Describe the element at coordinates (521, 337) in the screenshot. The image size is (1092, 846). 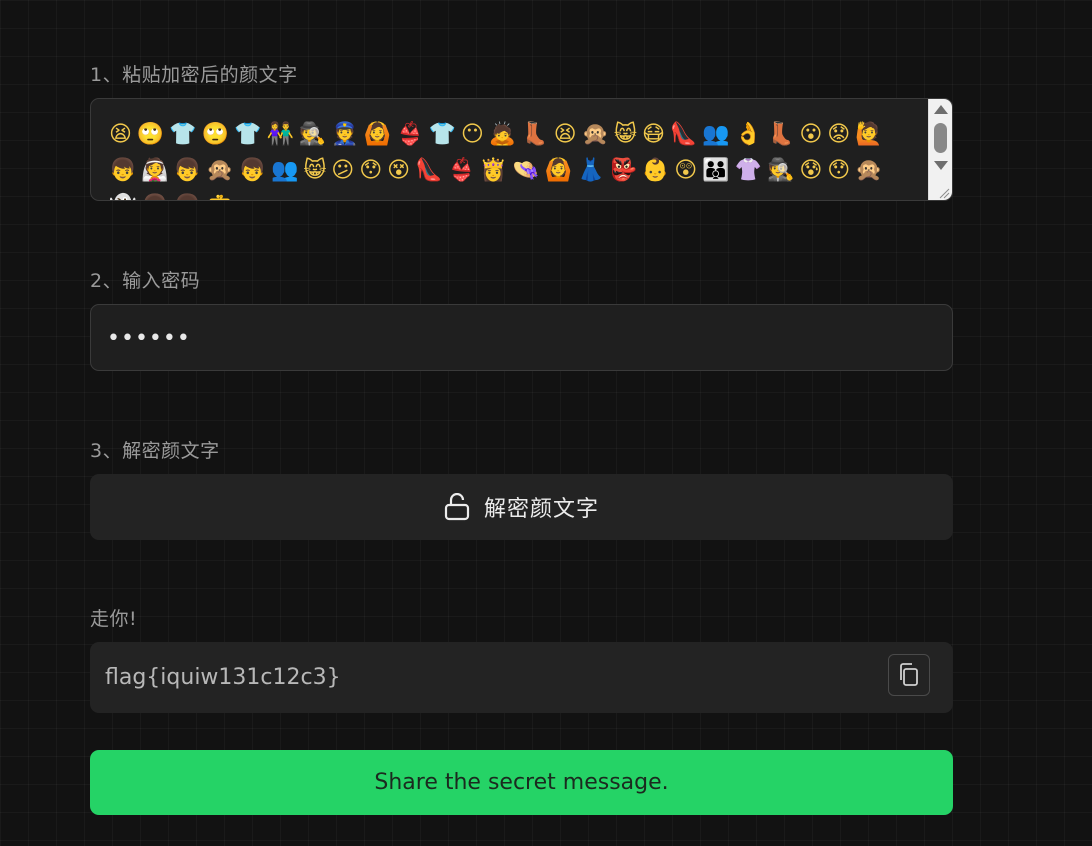
I see `password-field: ••••••` at that location.